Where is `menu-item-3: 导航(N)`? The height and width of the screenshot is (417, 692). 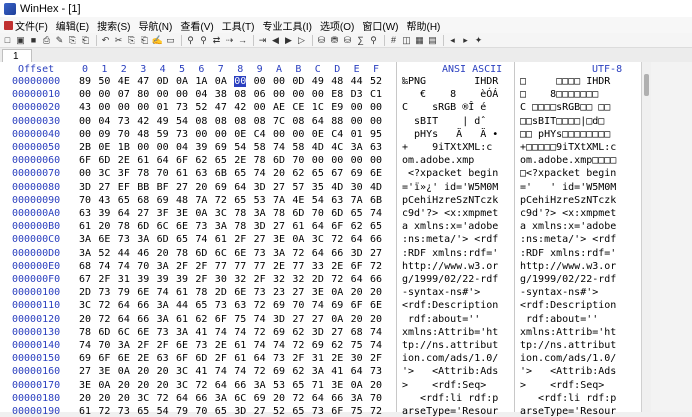 menu-item-3: 导航(N) is located at coordinates (155, 25).